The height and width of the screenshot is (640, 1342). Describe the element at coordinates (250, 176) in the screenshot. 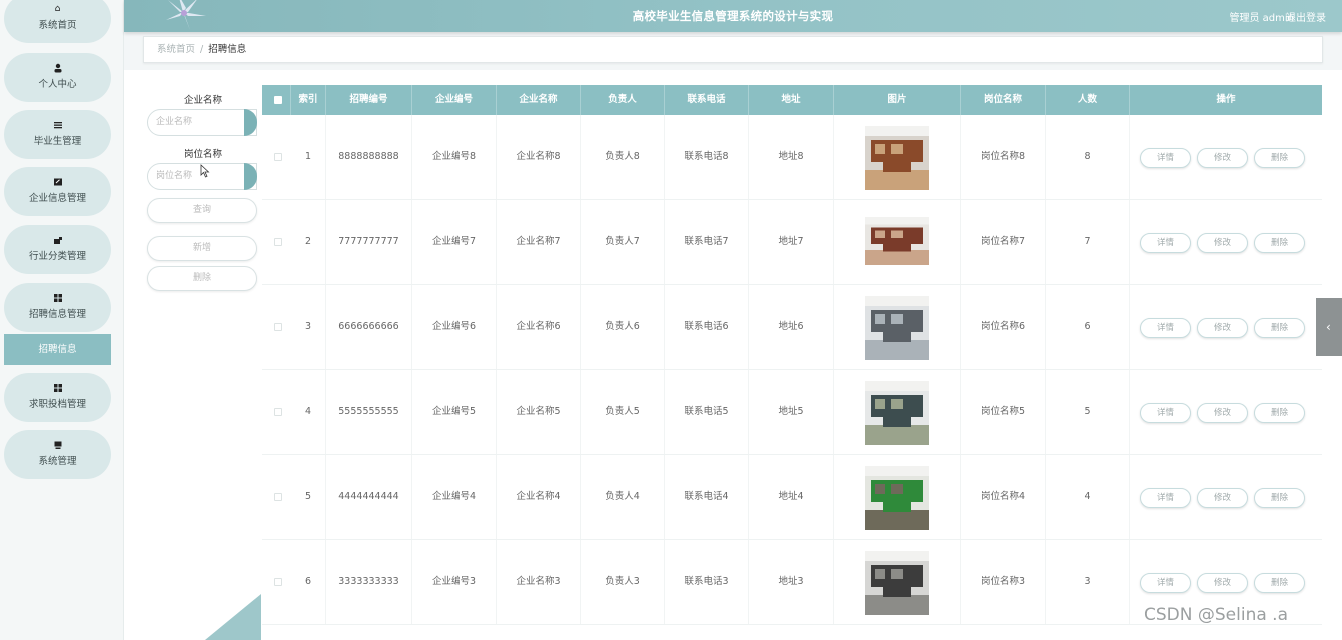

I see `input-accent` at that location.